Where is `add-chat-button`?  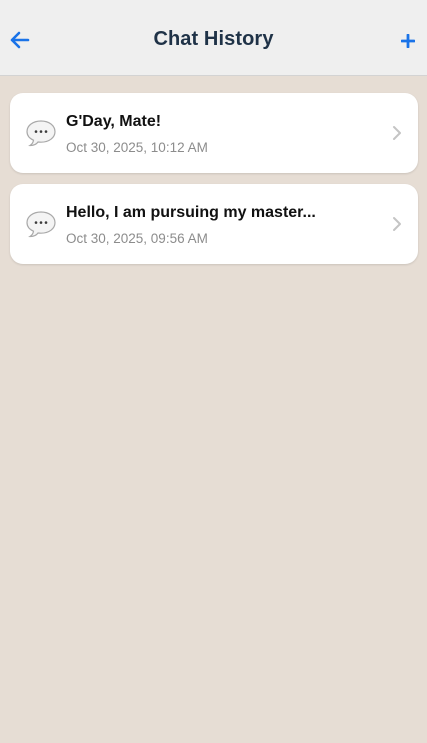 add-chat-button is located at coordinates (408, 41).